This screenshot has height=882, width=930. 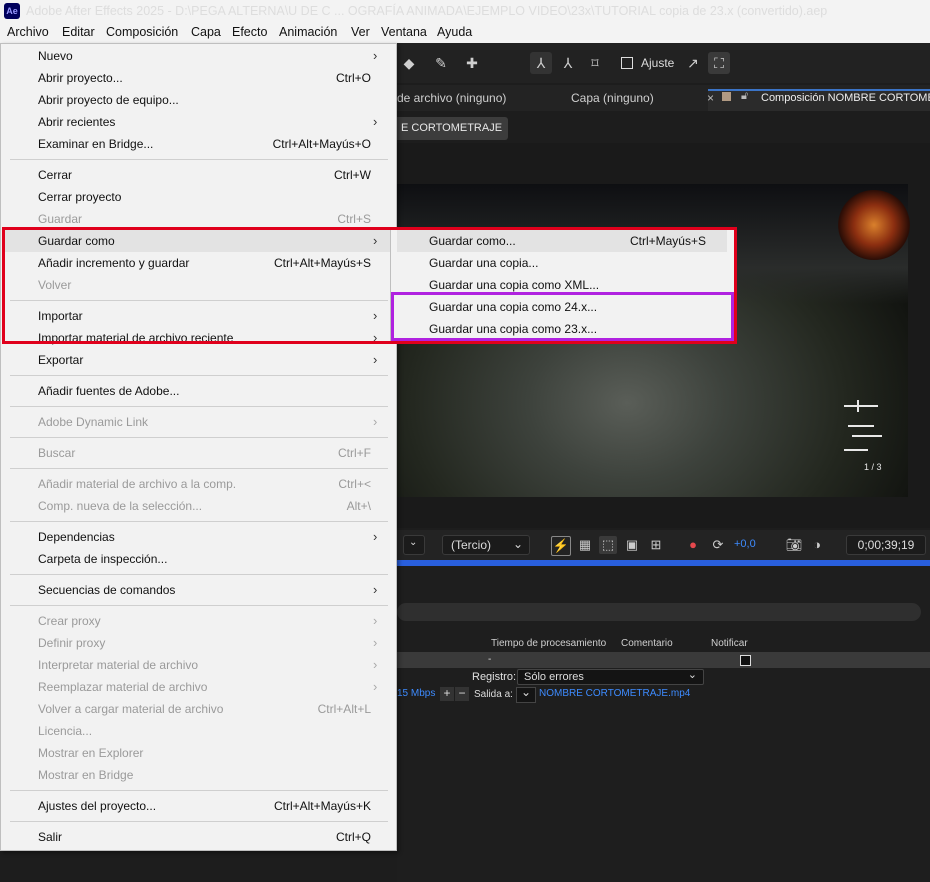 I want to click on output-to-dropdown: ⌄, so click(x=526, y=694).